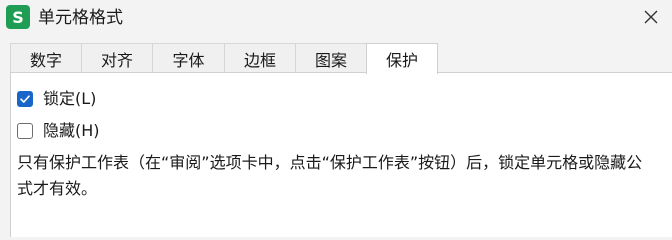  I want to click on close-button, so click(651, 17).